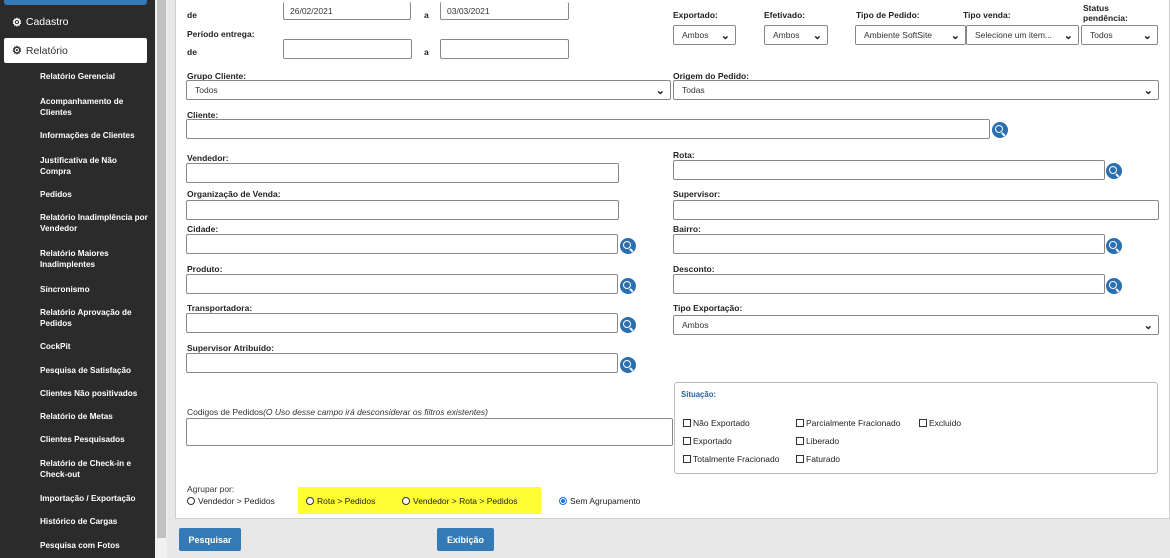  I want to click on sidebar-item-maiores-inadimplentes: Relatório Maiores Inadimplentes, so click(94, 259).